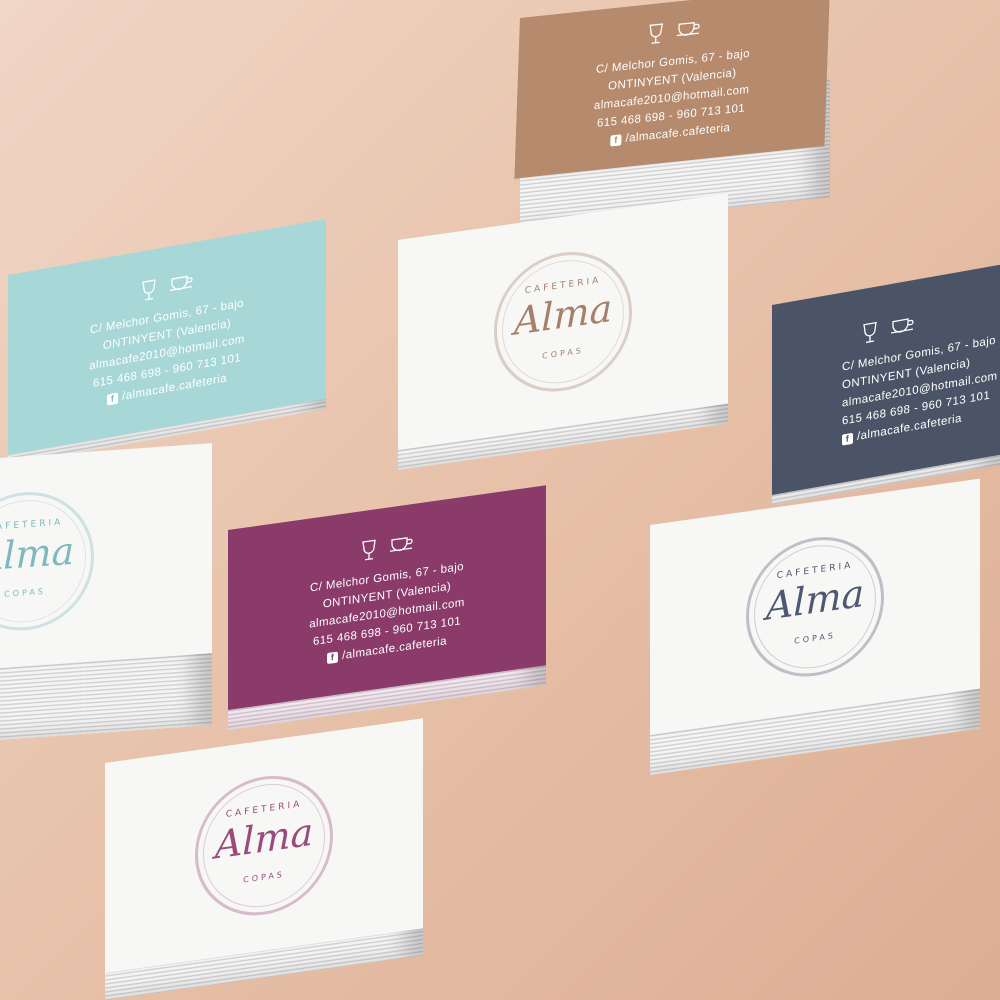 The width and height of the screenshot is (1000, 1000). What do you see at coordinates (106, 555) in the screenshot?
I see `teal-logo-card: CAFETERIA Alma COPAS` at bounding box center [106, 555].